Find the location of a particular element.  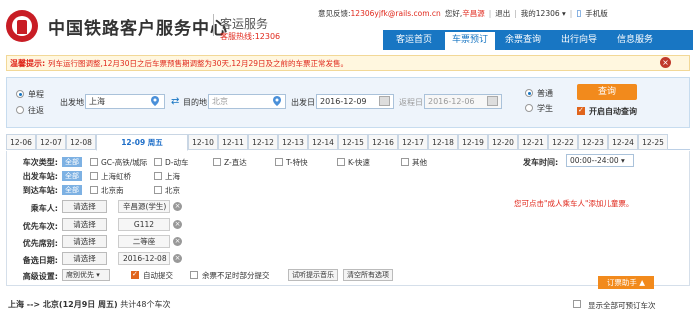

student-ticket-radio is located at coordinates (529, 108).